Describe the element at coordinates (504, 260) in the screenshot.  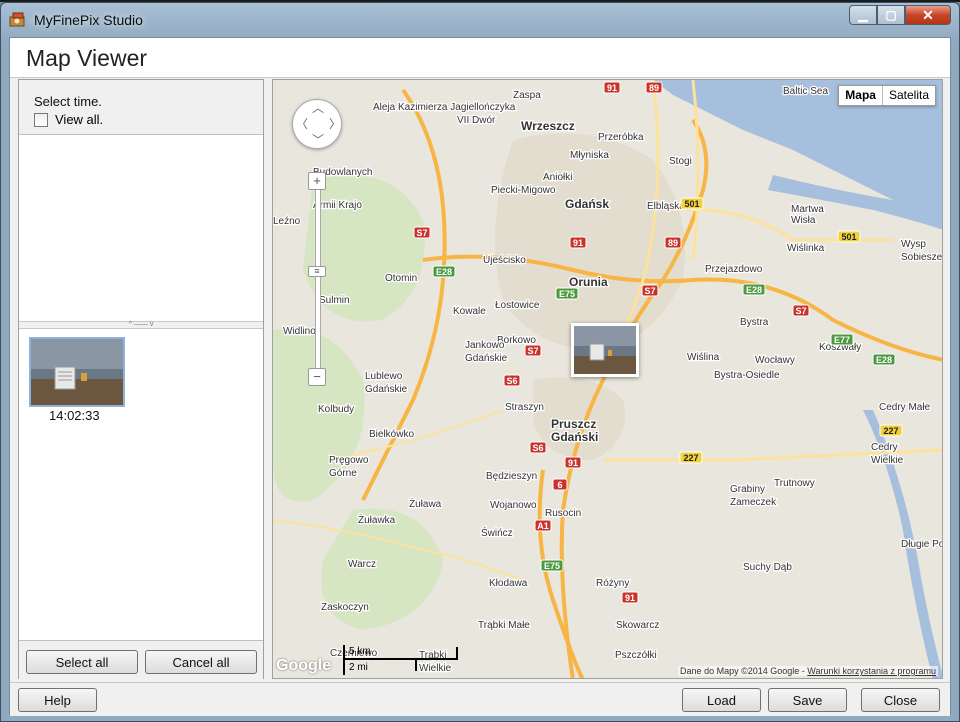
I see `place-label: Ujeścisko` at that location.